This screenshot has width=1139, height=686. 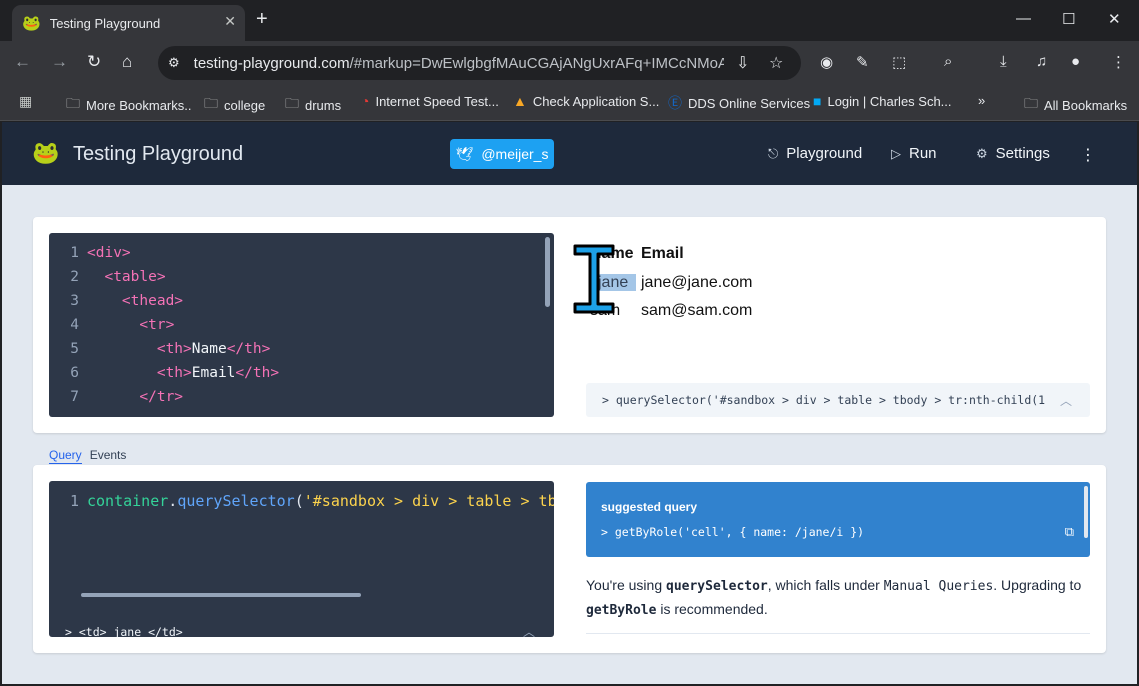 What do you see at coordinates (696, 311) in the screenshot?
I see `cell-email: sam@sam.com` at bounding box center [696, 311].